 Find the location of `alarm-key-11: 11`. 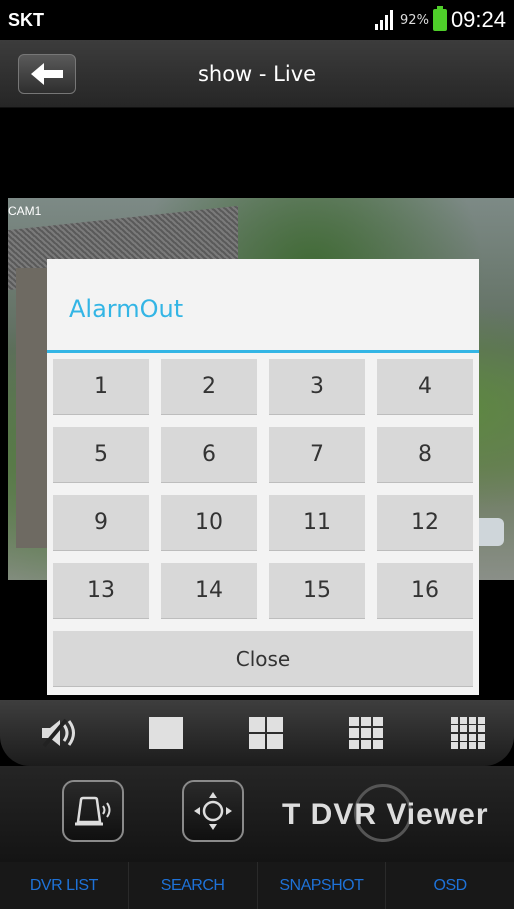

alarm-key-11: 11 is located at coordinates (317, 523).